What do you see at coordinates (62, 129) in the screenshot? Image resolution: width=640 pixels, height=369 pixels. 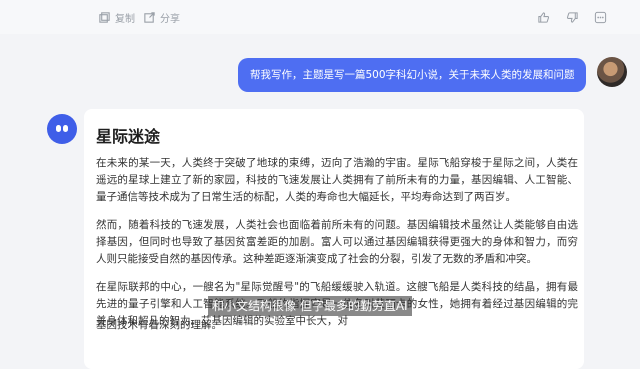 I see `assistant-avatar` at bounding box center [62, 129].